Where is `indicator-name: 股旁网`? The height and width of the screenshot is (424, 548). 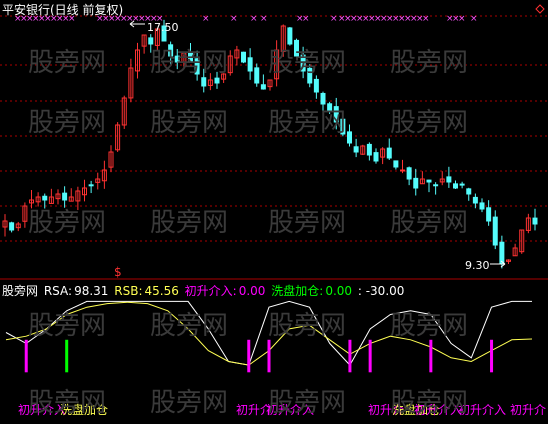
indicator-name: 股旁网 is located at coordinates (20, 291).